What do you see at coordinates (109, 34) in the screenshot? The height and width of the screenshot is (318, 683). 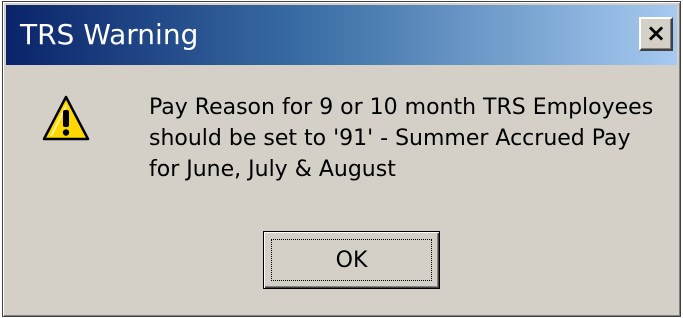 I see `dialog-title: TRS Warning` at bounding box center [109, 34].